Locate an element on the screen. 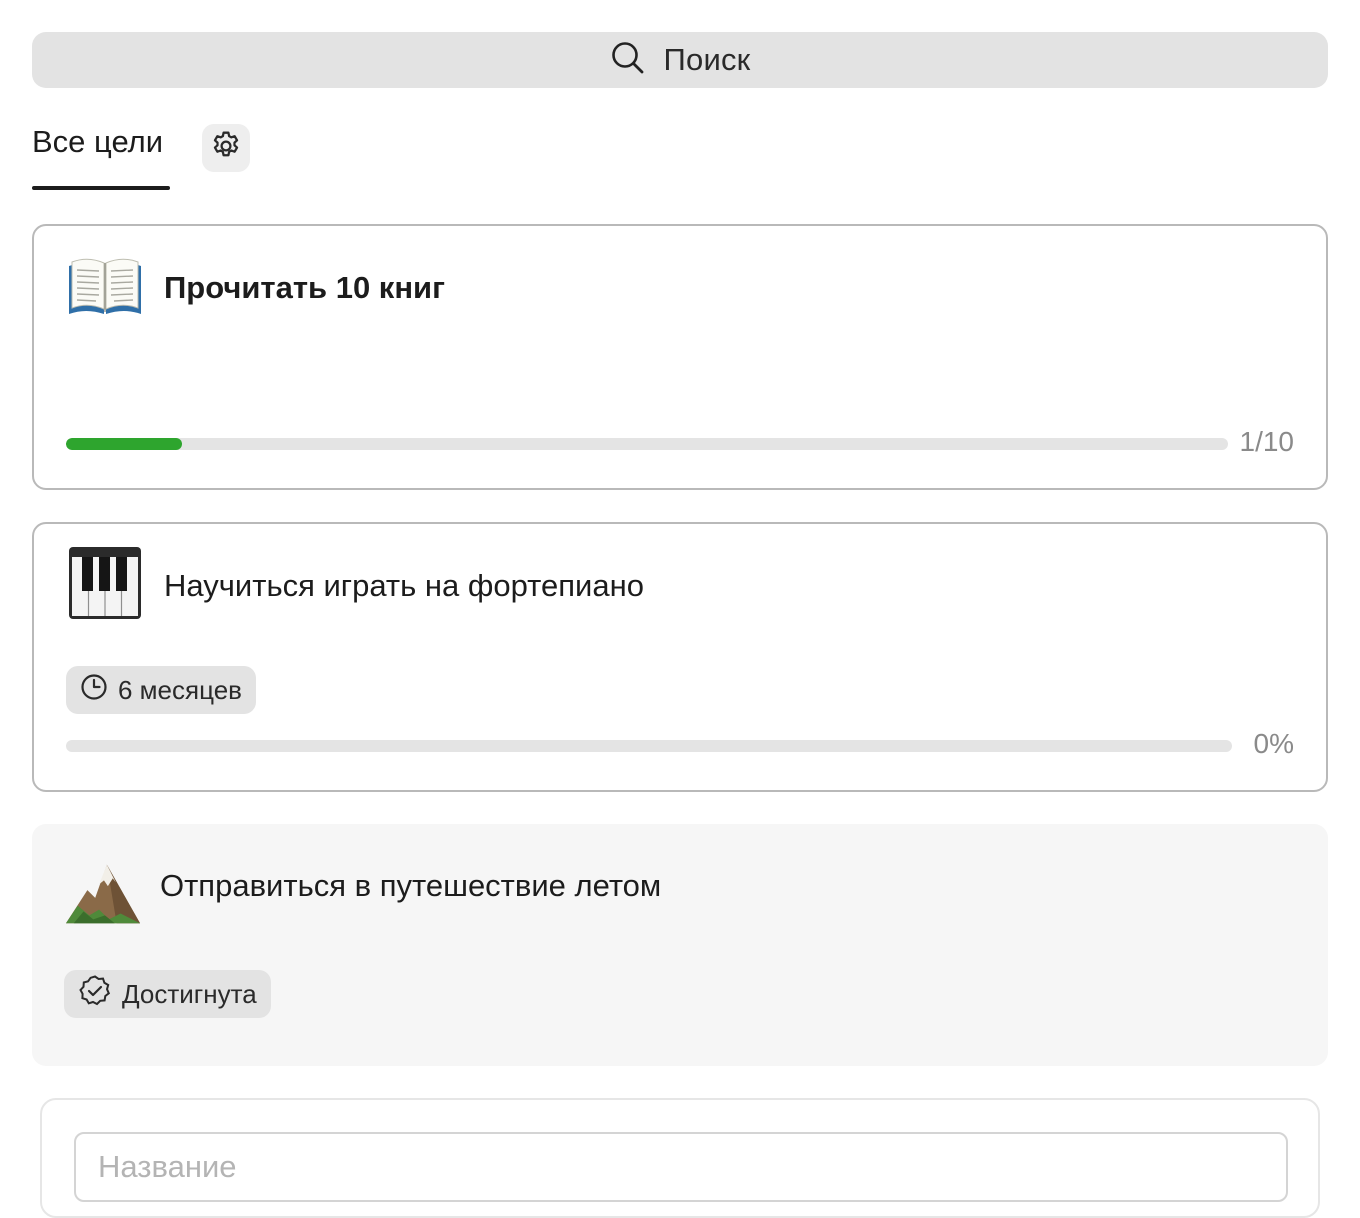  piano-keys-icon is located at coordinates (105, 583).